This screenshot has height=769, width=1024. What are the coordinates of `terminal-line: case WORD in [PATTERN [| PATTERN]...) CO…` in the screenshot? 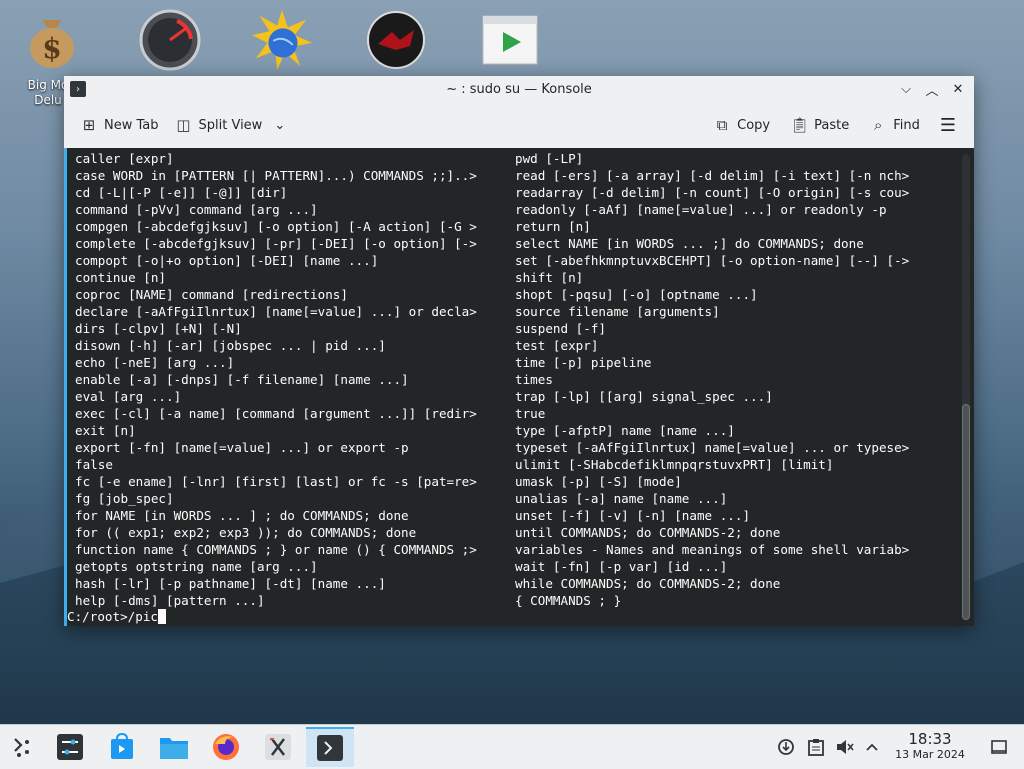 It's located at (276, 175).